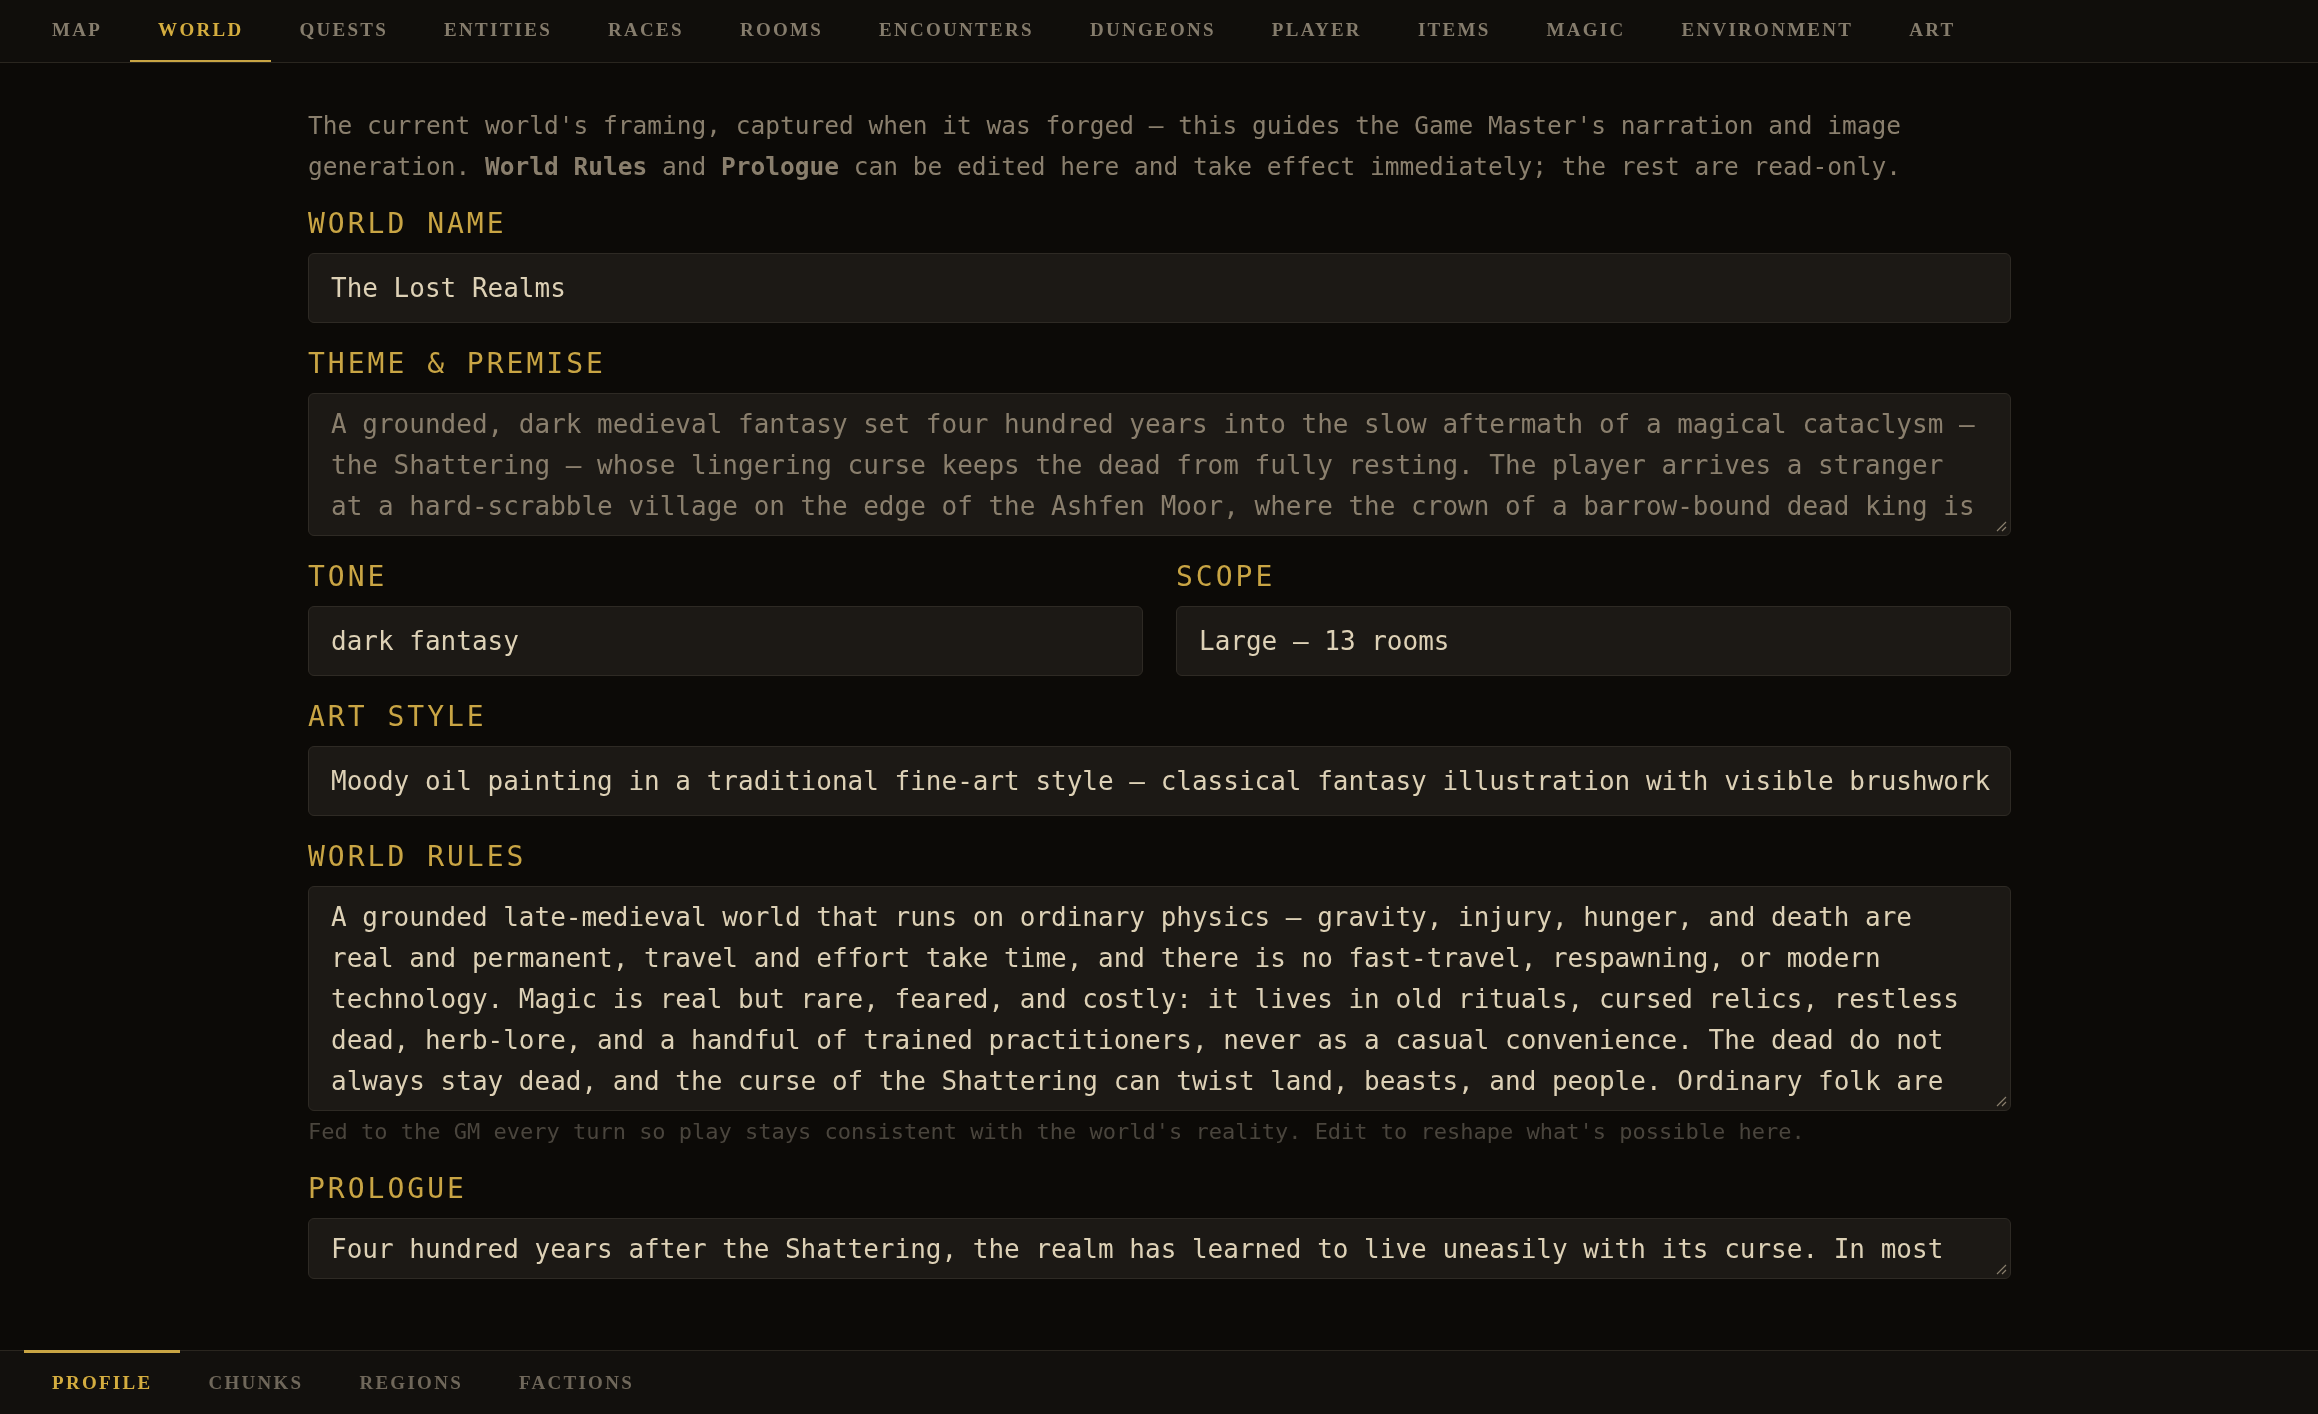 The image size is (2318, 1414). I want to click on nav-tab: PLAYER, so click(1316, 31).